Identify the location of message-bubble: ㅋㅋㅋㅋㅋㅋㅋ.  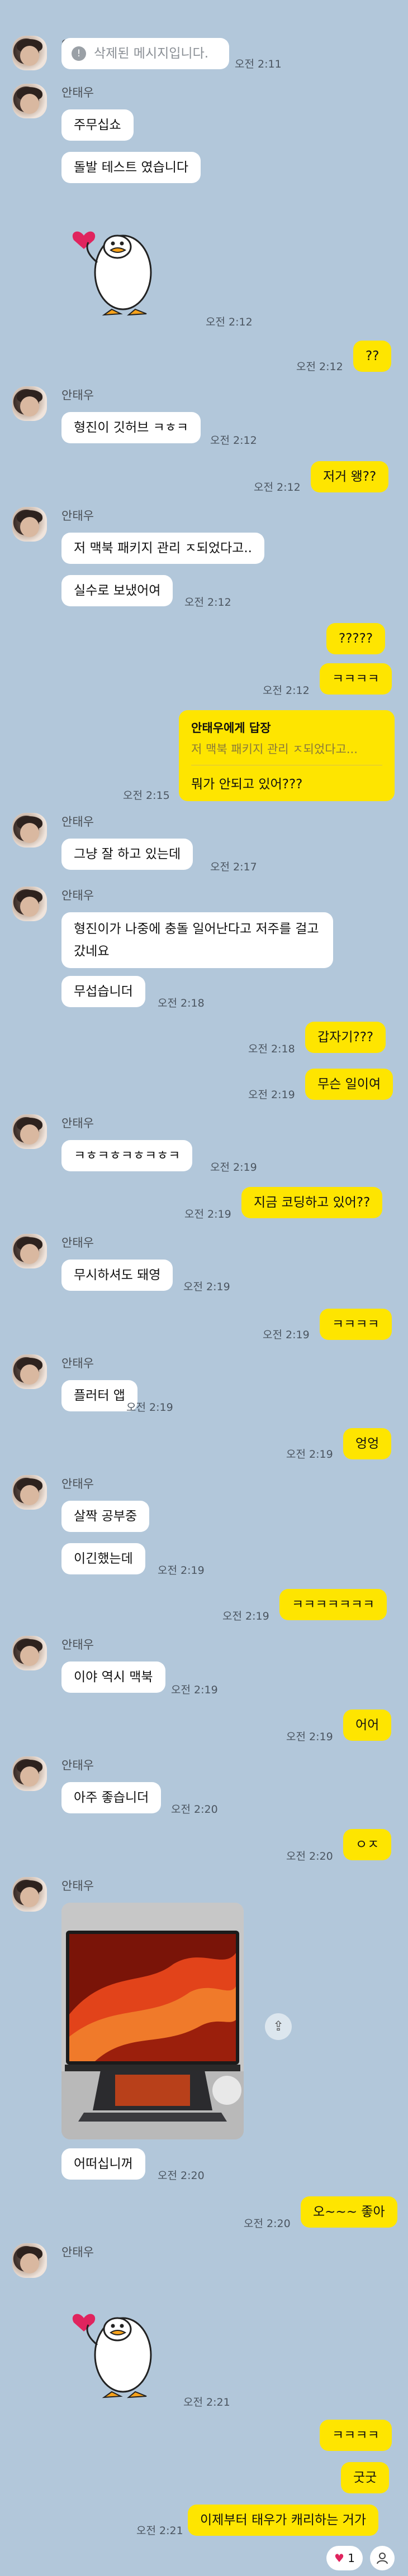
(333, 1604).